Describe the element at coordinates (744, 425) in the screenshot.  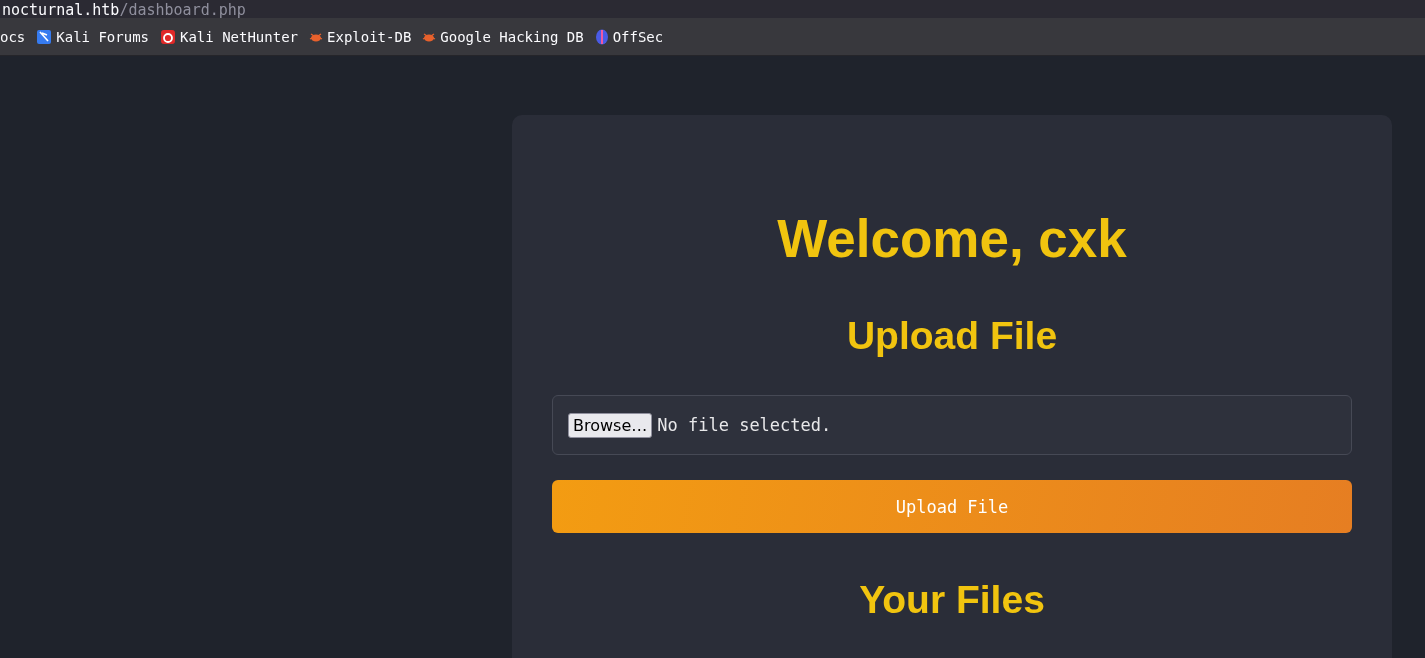
I see `file-status-text: No file selected.` at that location.